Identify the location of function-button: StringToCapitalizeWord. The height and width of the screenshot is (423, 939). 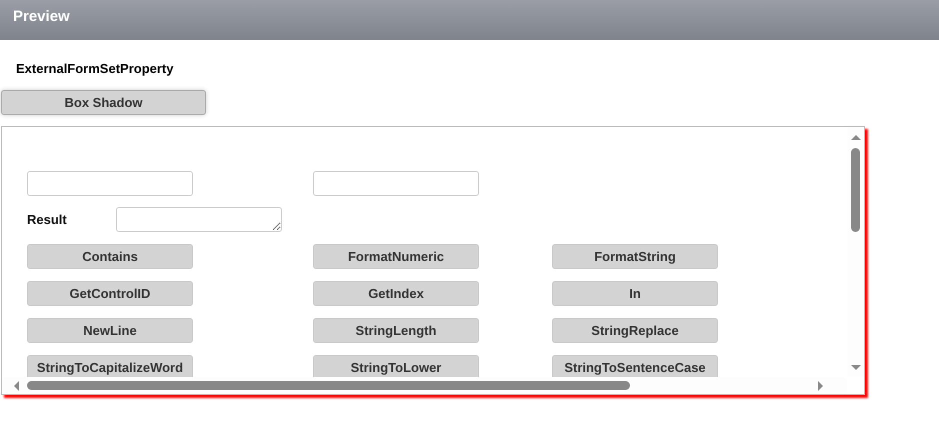
(110, 366).